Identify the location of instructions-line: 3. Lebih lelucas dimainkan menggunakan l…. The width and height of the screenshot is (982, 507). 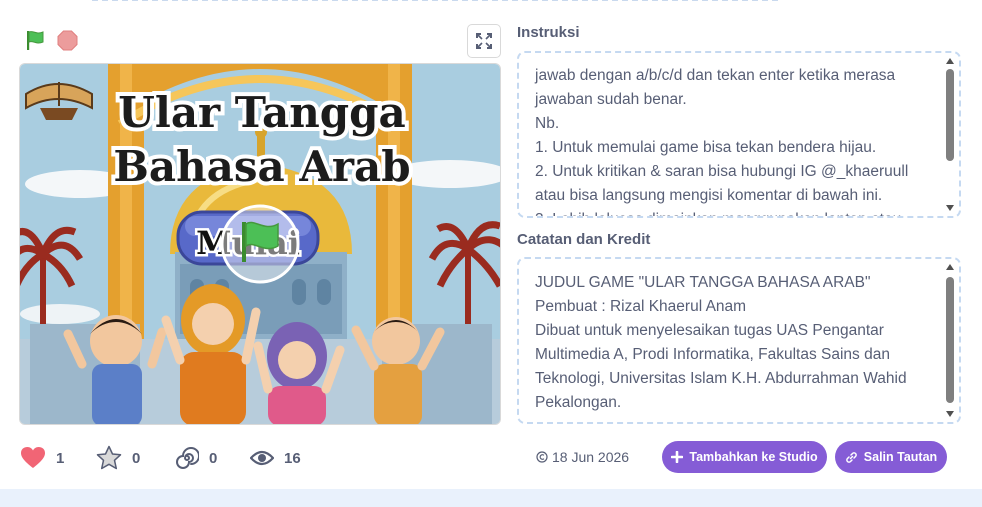
(736, 212).